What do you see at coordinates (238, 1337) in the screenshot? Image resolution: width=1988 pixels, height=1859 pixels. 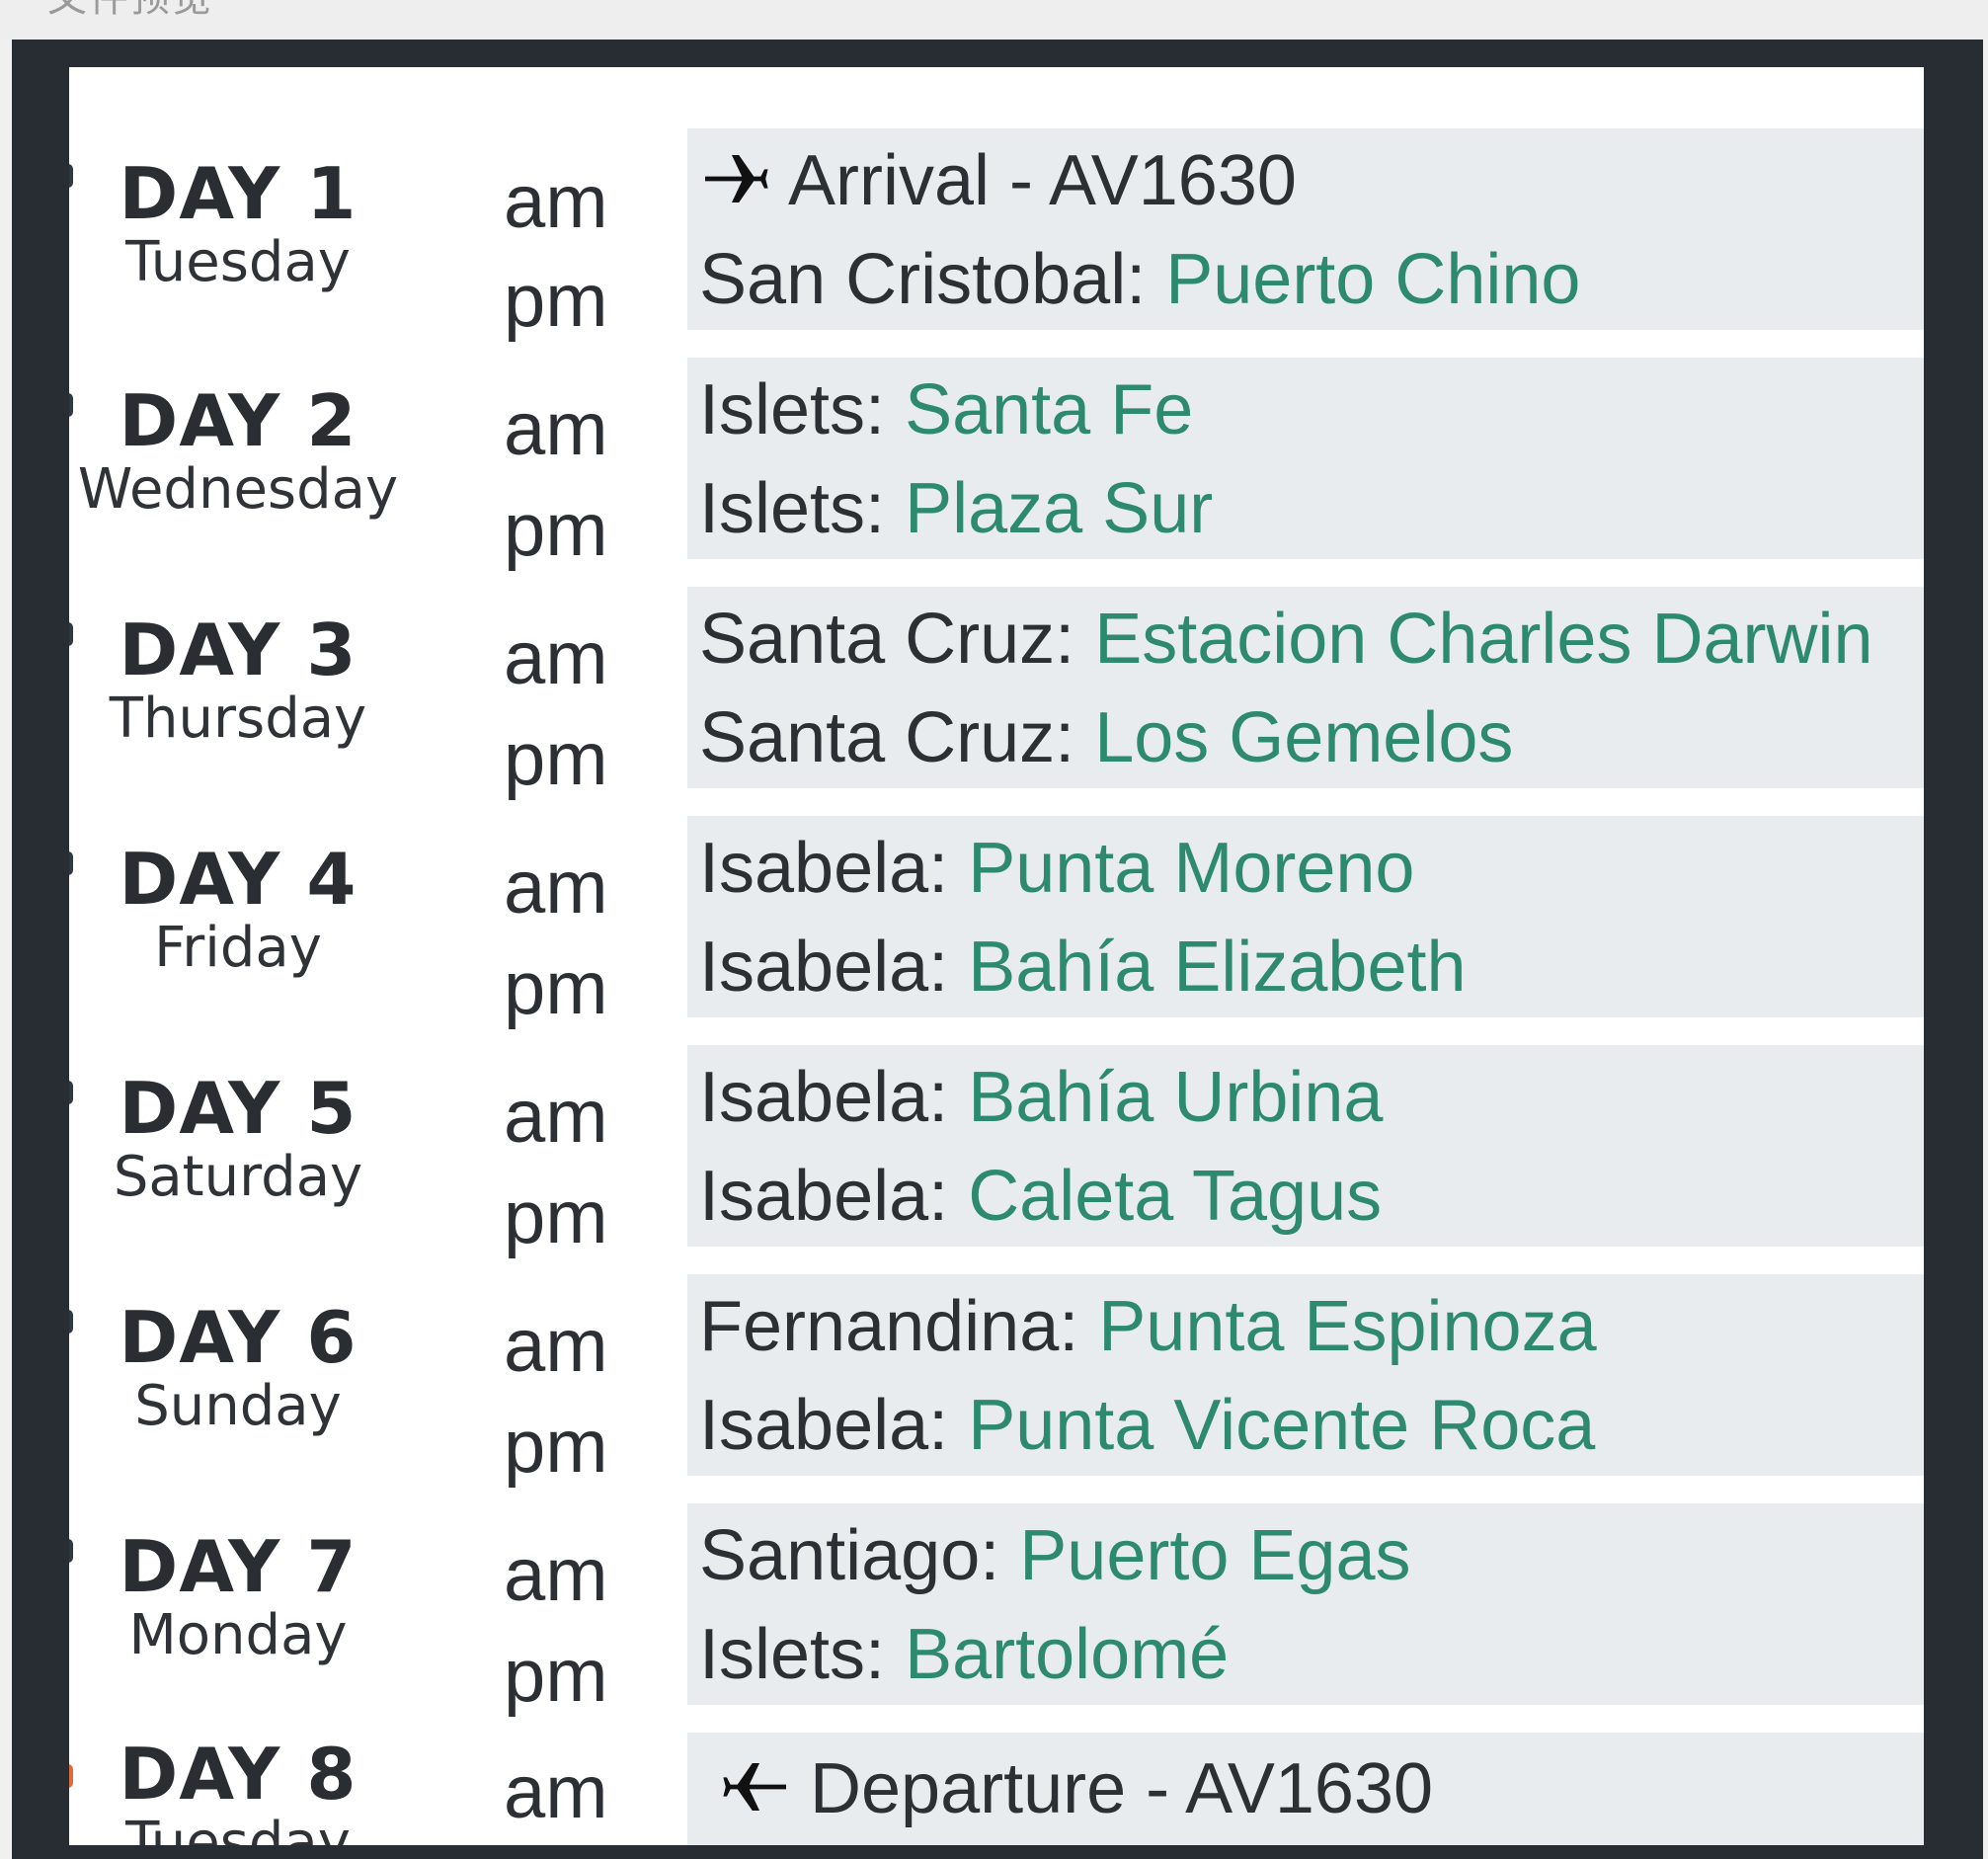 I see `day-number: DAY 6` at bounding box center [238, 1337].